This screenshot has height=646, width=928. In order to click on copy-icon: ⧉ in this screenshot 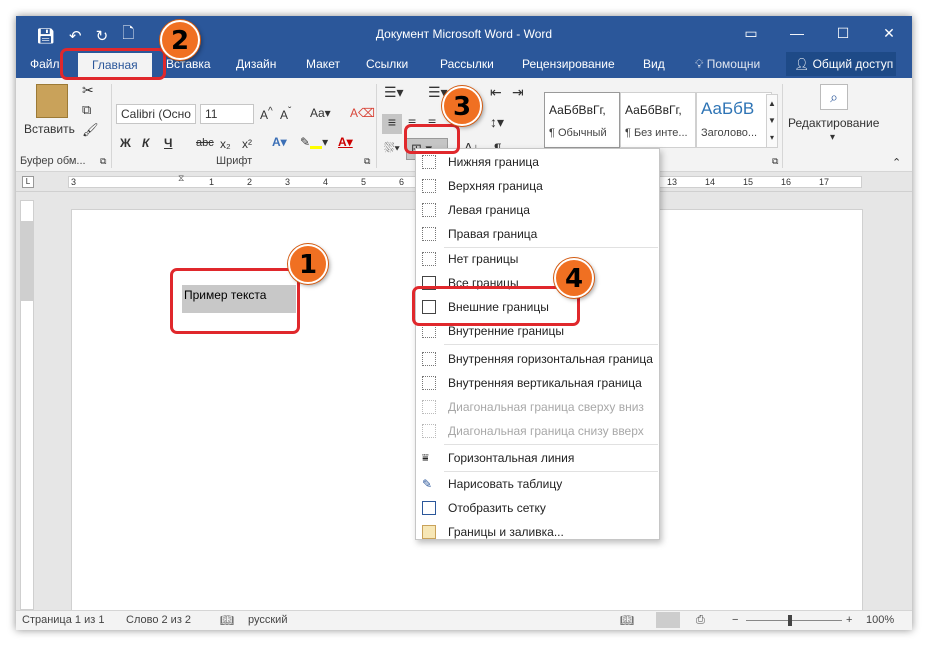, I will do `click(86, 110)`.